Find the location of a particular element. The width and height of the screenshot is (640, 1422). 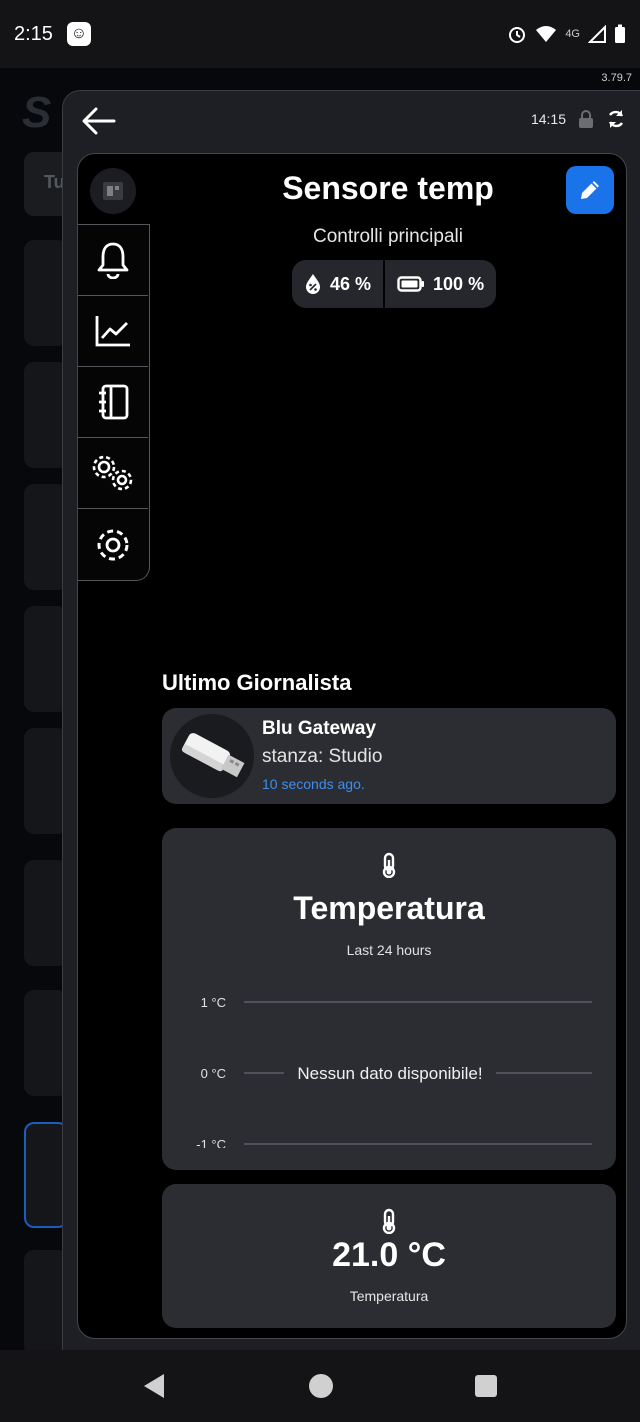

background-logo: S is located at coordinates (37, 112).